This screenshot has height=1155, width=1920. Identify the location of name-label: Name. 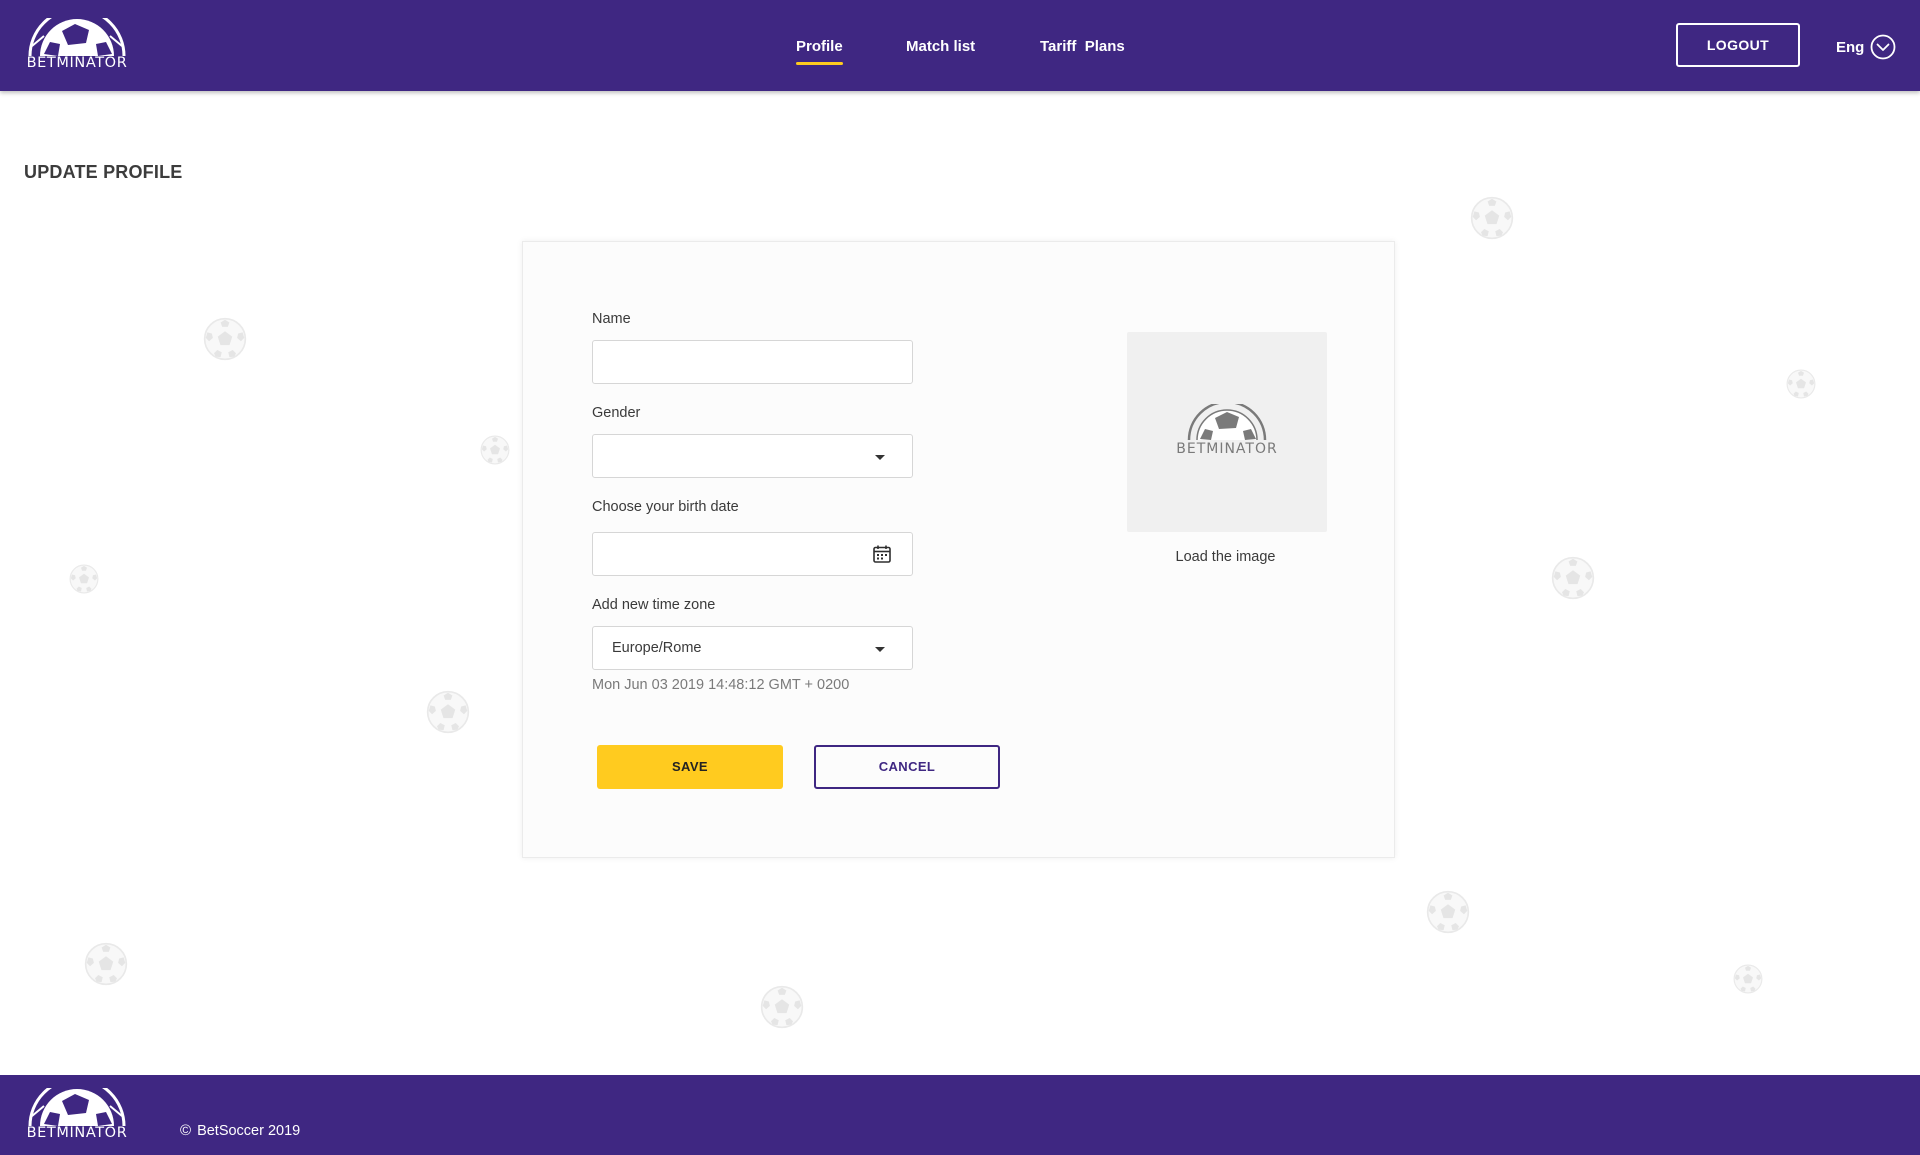
(611, 319).